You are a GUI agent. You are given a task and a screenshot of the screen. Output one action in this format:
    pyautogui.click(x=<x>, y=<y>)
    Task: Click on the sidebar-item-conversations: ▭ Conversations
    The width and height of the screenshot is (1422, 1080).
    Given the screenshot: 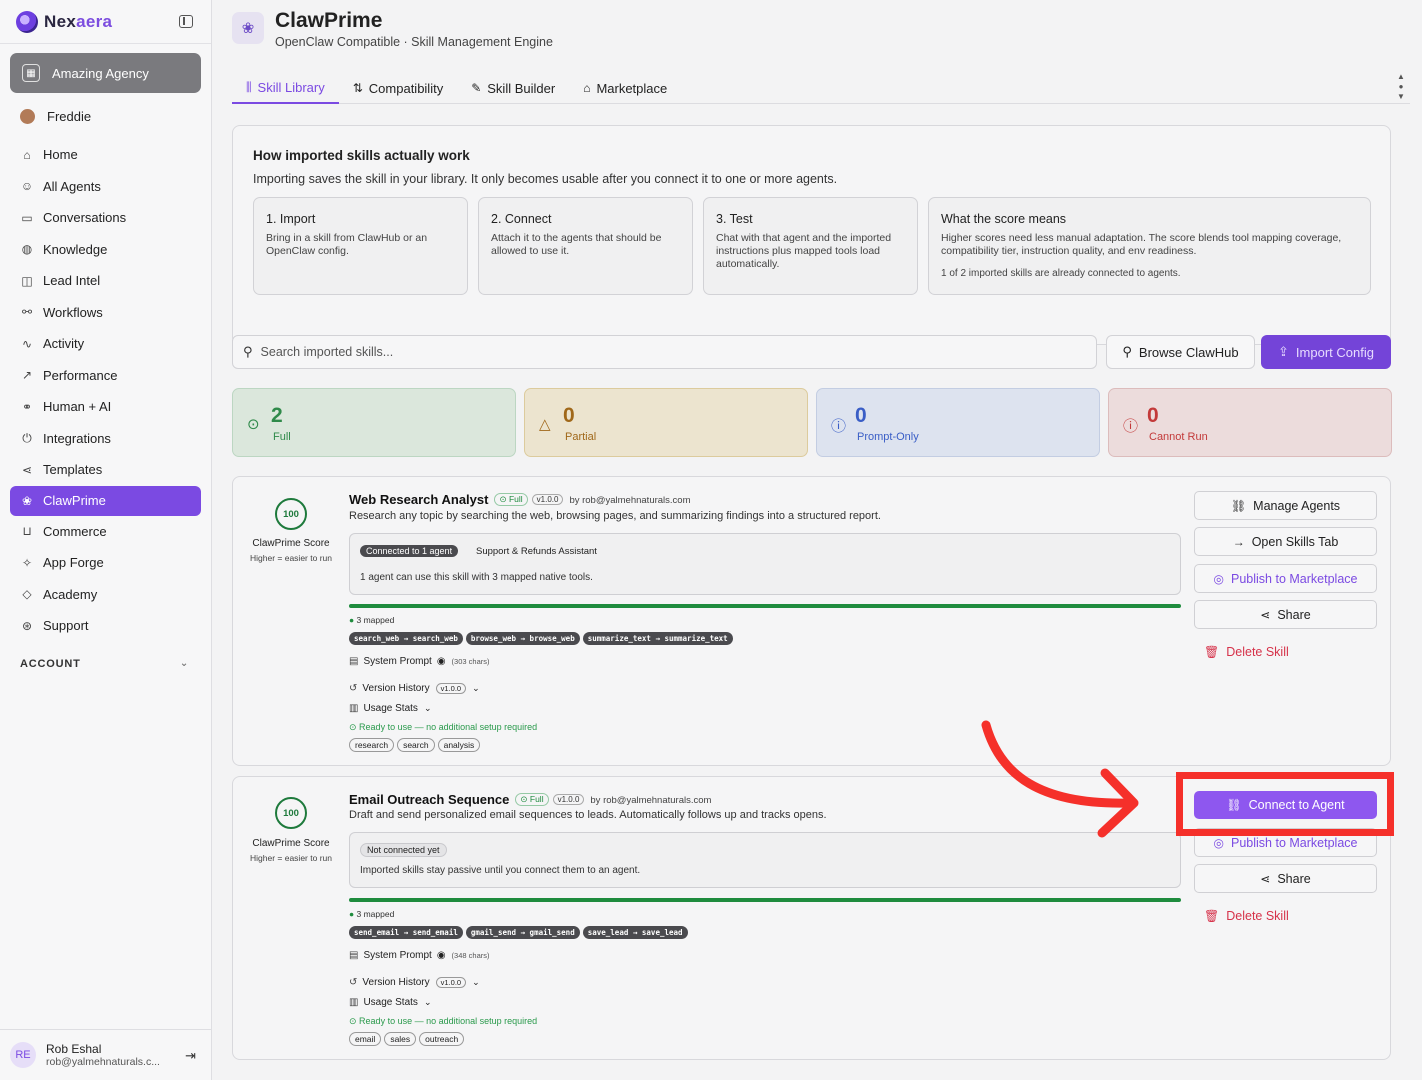 What is the action you would take?
    pyautogui.click(x=105, y=218)
    